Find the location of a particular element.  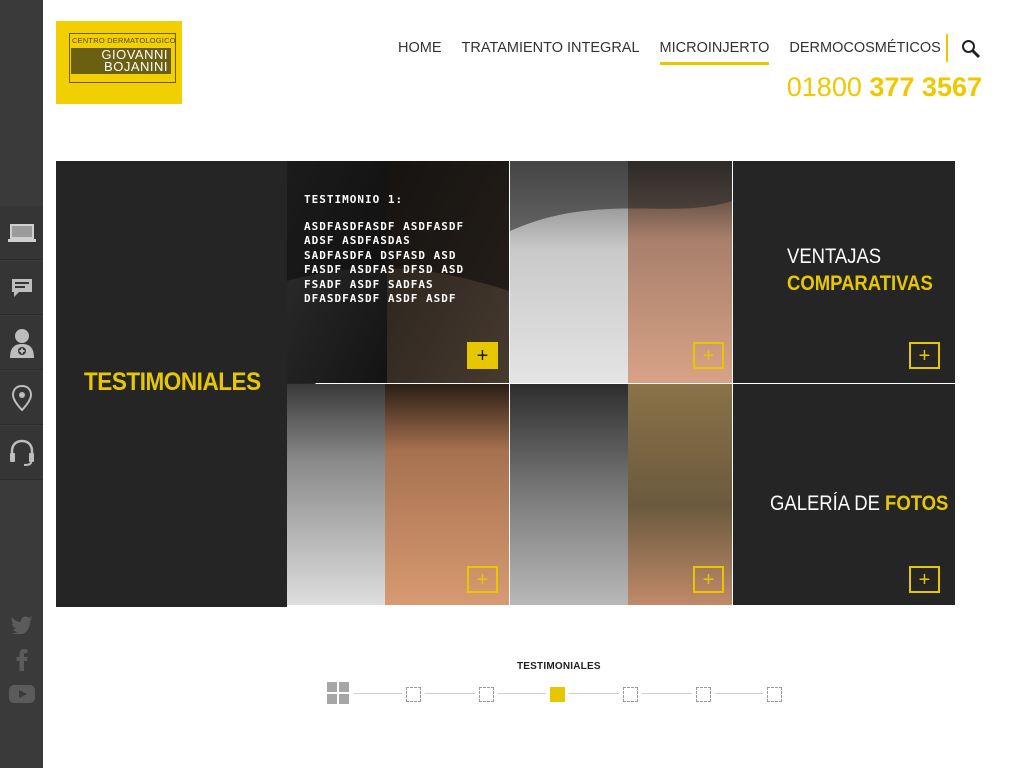

laptop-icon is located at coordinates (21, 233).